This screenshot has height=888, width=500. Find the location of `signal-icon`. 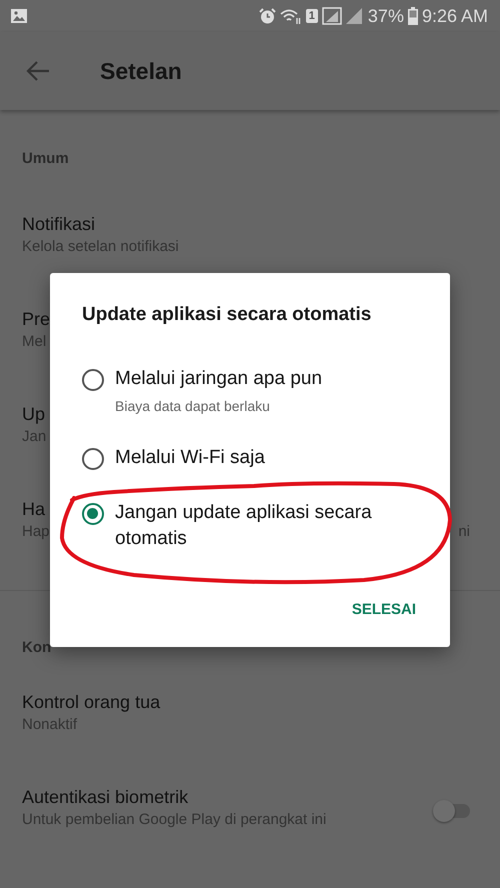

signal-icon is located at coordinates (343, 16).